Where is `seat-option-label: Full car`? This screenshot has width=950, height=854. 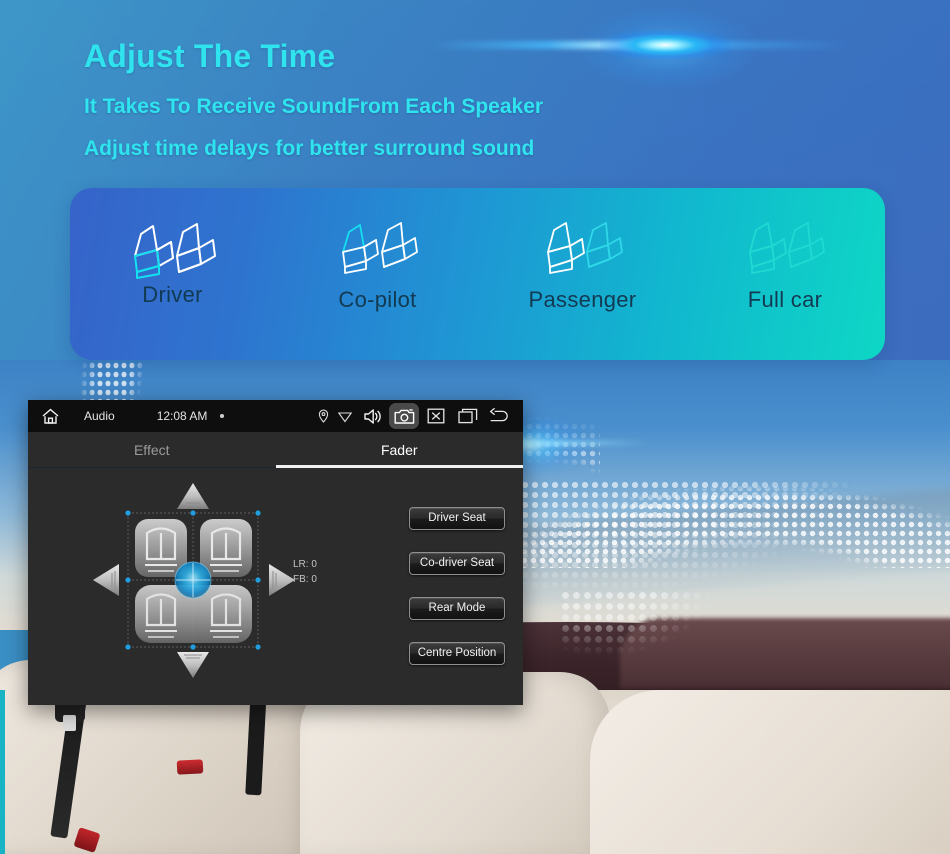
seat-option-label: Full car is located at coordinates (785, 299).